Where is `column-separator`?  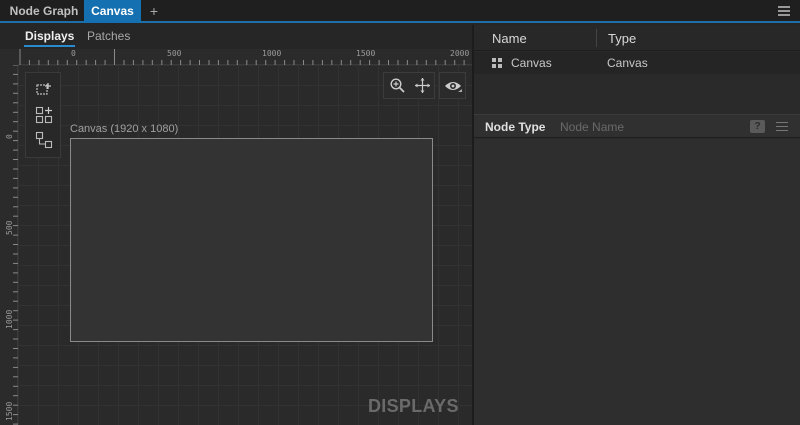 column-separator is located at coordinates (596, 38).